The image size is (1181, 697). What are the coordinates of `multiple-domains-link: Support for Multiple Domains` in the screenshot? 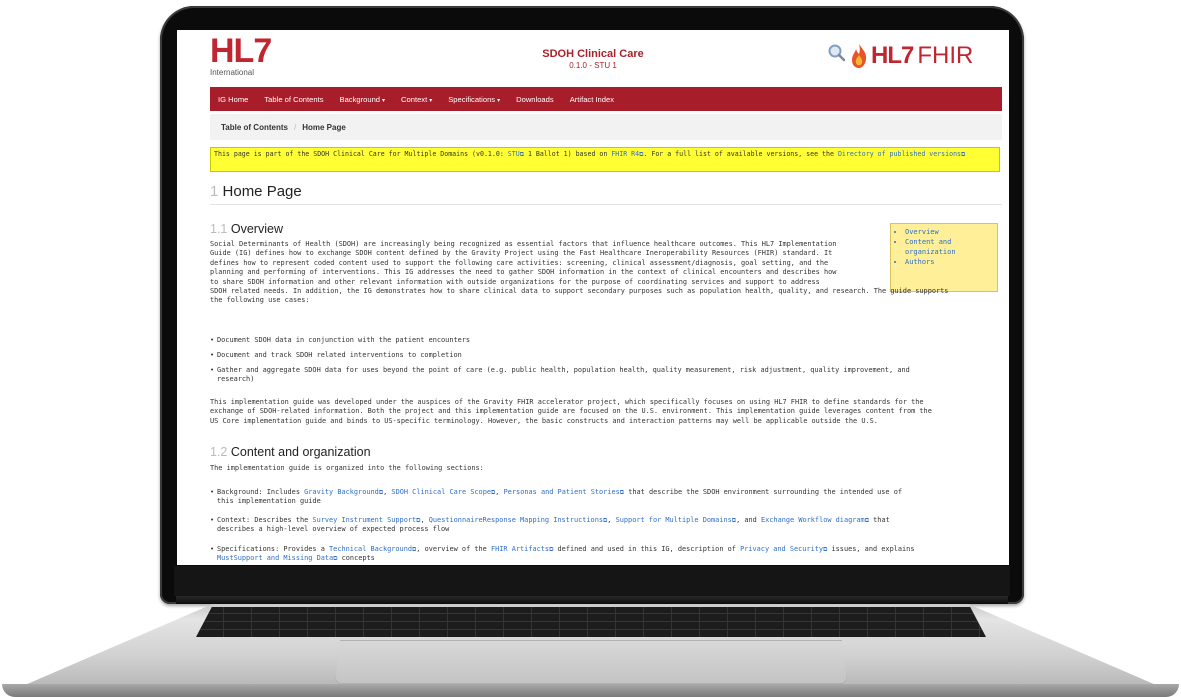 It's located at (674, 520).